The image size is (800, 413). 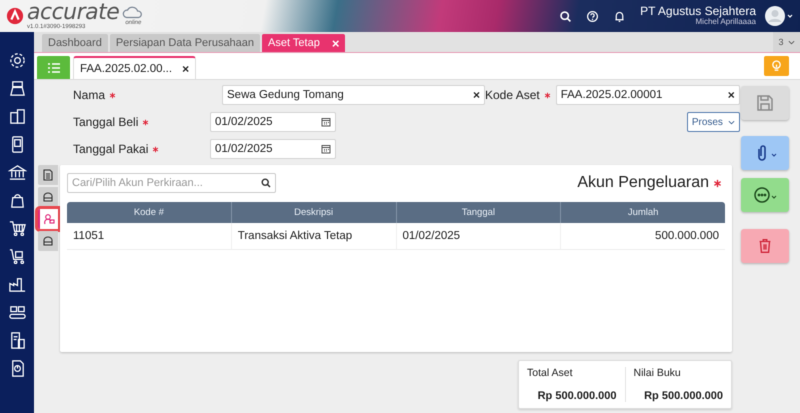 I want to click on help-icon, so click(x=593, y=16).